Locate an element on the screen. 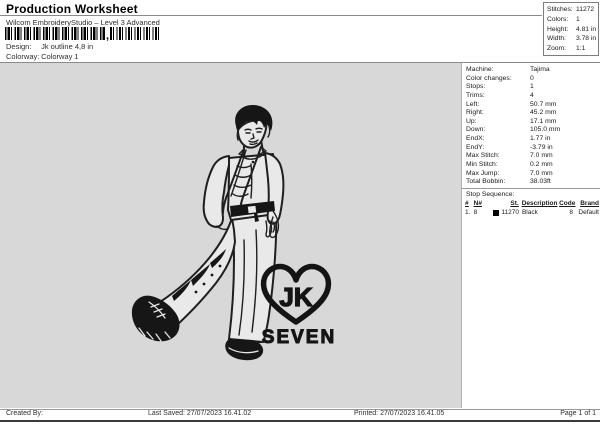 The image size is (600, 424). machine-row: Left: 50.7 mm is located at coordinates (532, 105).